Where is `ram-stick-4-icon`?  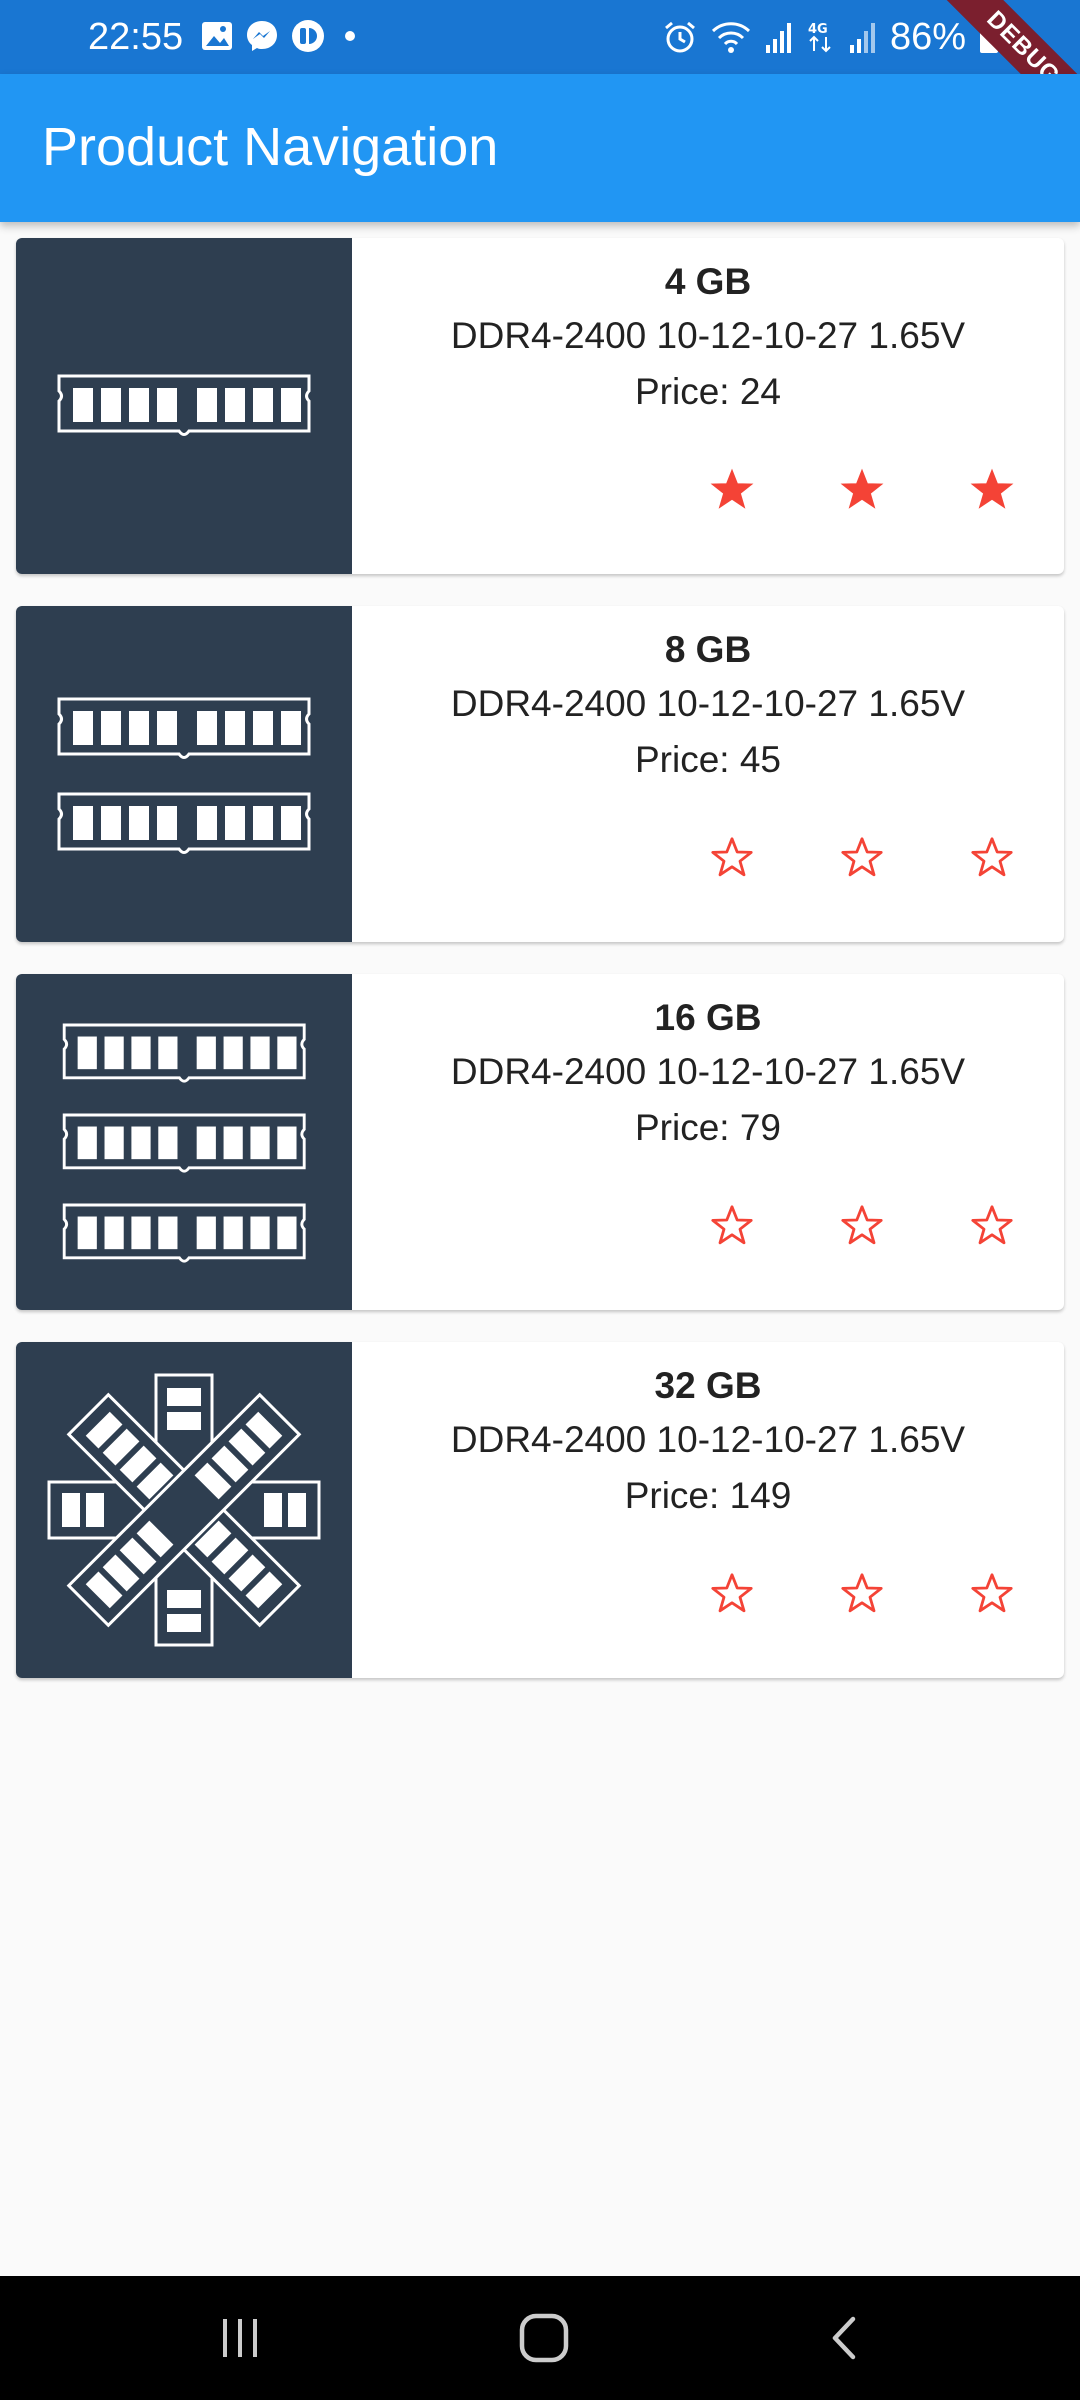
ram-stick-4-icon is located at coordinates (184, 1510).